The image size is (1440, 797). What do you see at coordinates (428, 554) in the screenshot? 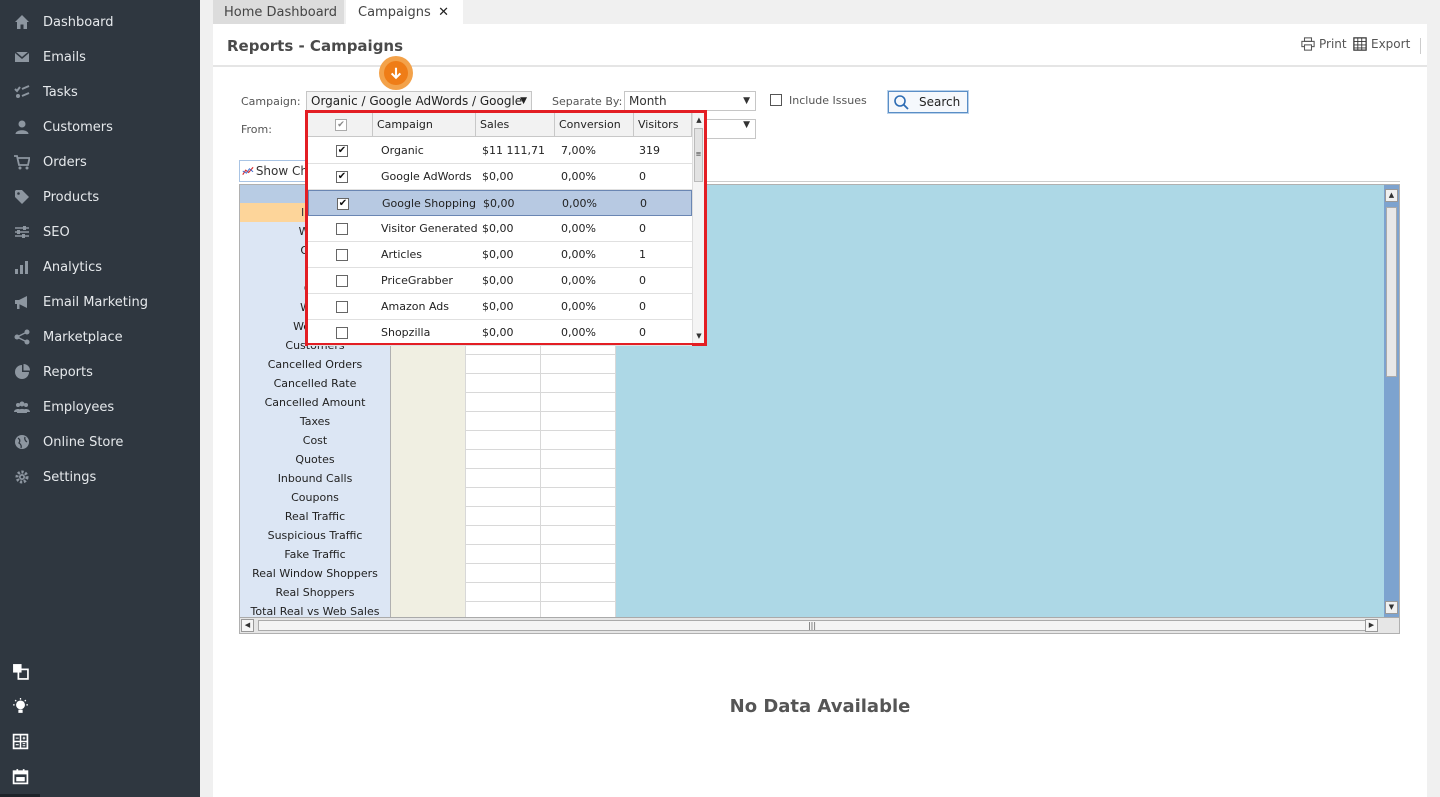
I see `table-row: Fake Traffic` at bounding box center [428, 554].